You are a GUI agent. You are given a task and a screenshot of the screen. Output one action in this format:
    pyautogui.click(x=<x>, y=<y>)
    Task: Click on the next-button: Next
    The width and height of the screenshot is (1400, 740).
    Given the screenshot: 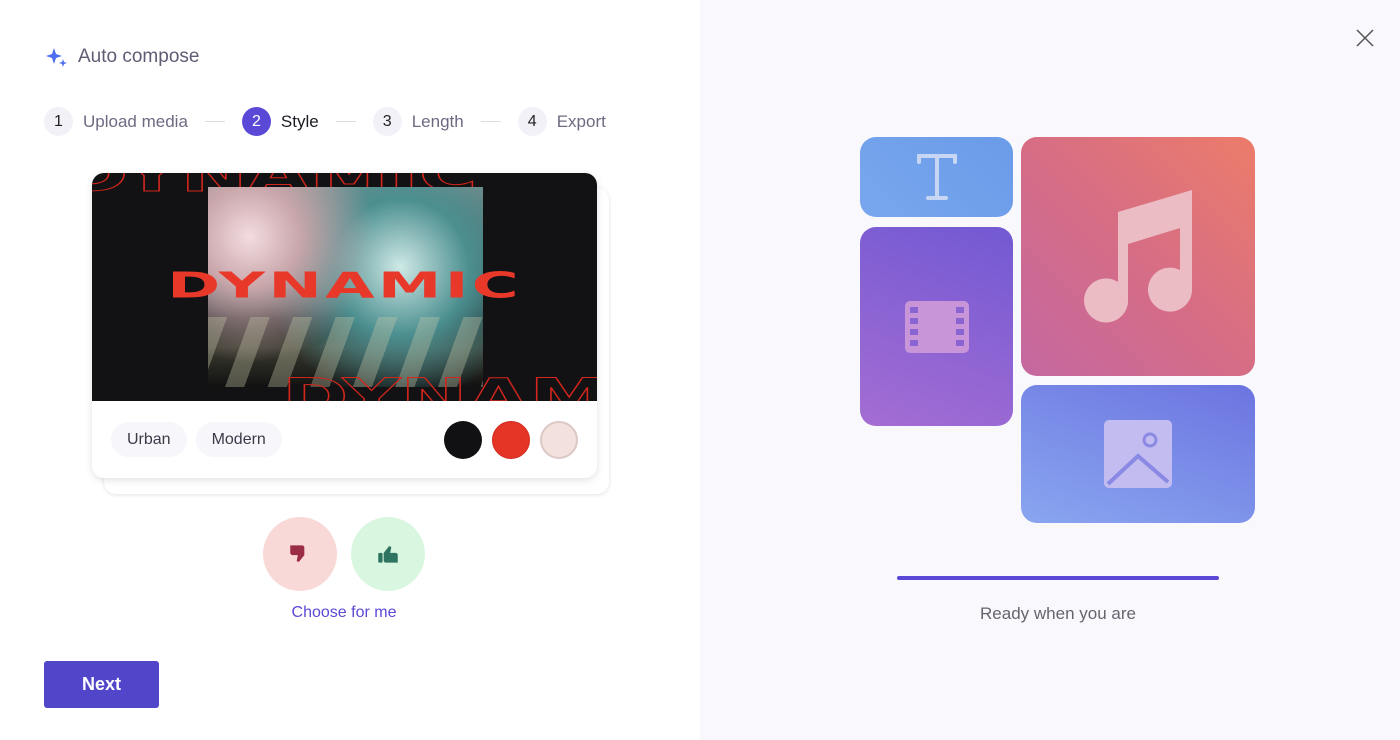 What is the action you would take?
    pyautogui.click(x=101, y=684)
    